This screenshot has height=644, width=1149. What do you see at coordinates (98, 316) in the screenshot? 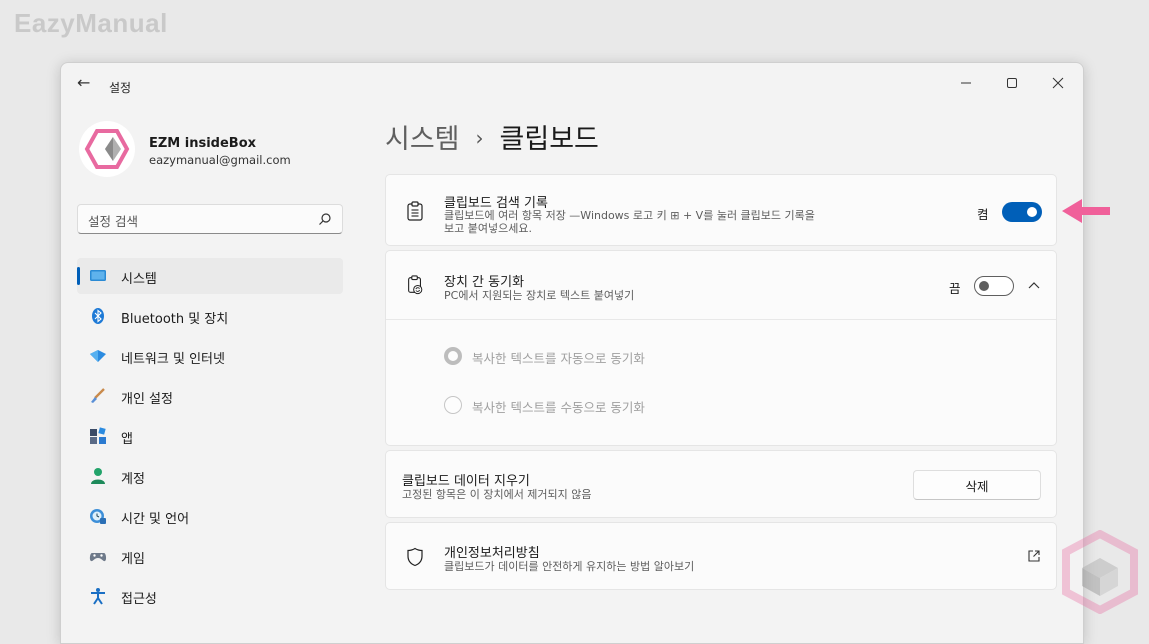
I see `bluetooth-icon` at bounding box center [98, 316].